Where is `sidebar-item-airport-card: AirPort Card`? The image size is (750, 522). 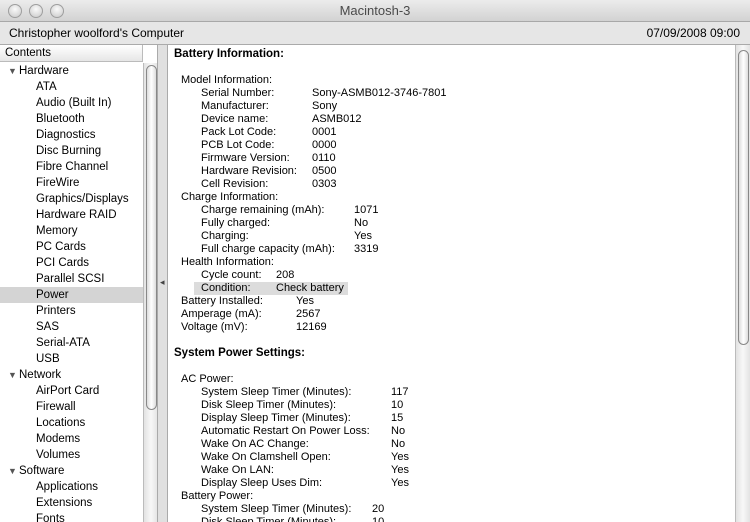 sidebar-item-airport-card: AirPort Card is located at coordinates (71, 391).